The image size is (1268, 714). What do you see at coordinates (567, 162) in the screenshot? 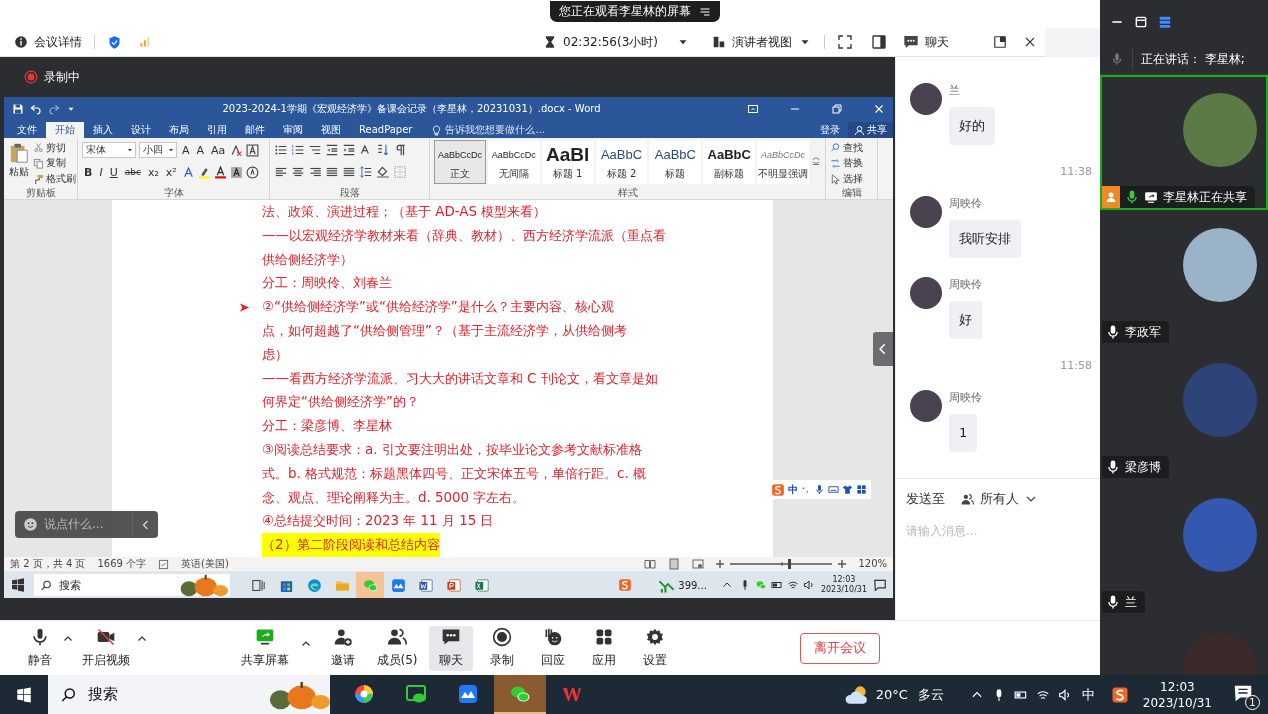
I see `style-option: AaBl 标题 1` at bounding box center [567, 162].